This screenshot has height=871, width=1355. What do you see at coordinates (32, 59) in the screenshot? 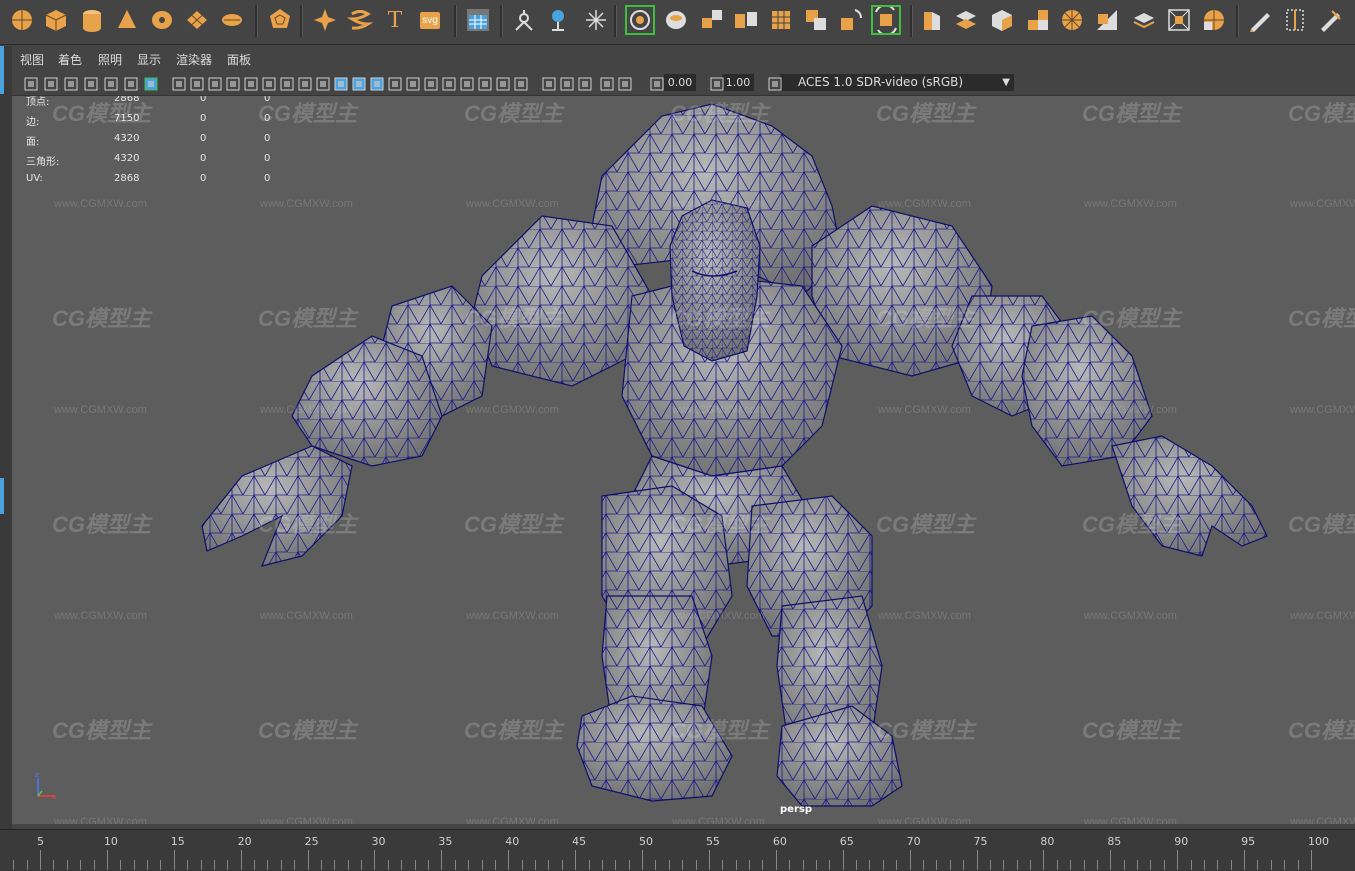
I see `menu-view: 视图` at bounding box center [32, 59].